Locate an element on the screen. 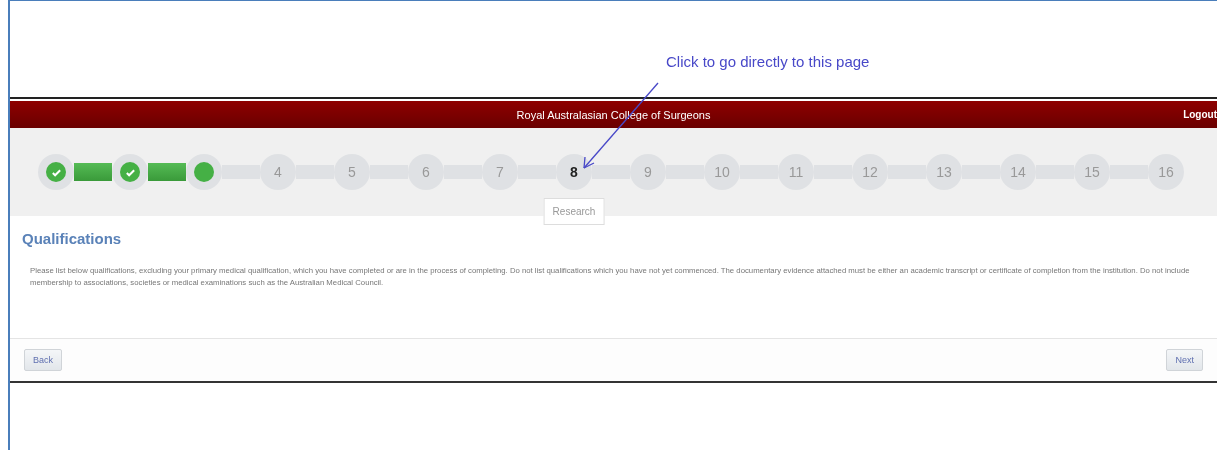 The image size is (1217, 450). section-title: Qualifications is located at coordinates (72, 238).